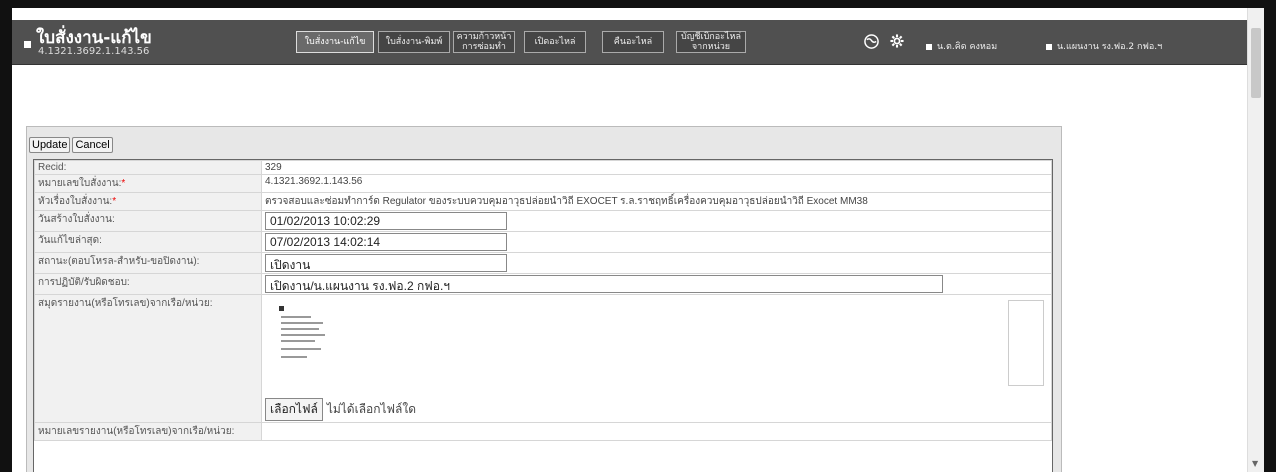 The width and height of the screenshot is (1276, 472). I want to click on table-row: หมายเลขใบสั่งงาน:* 4.1321.3692.1.143.56, so click(543, 183).